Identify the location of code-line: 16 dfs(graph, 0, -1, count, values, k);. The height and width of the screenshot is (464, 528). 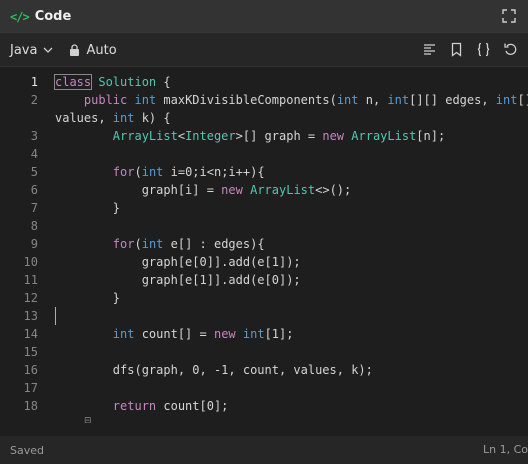
(264, 370).